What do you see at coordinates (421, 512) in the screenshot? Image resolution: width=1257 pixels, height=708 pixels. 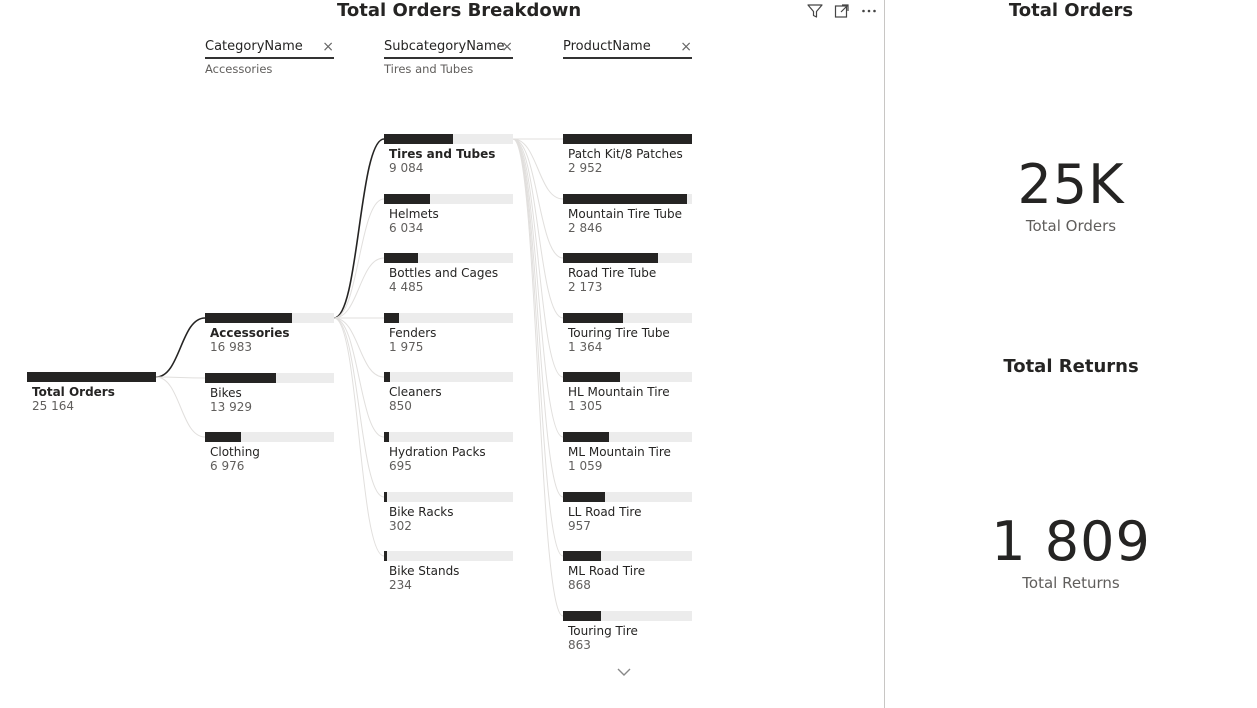 I see `node-label: Bike Racks` at bounding box center [421, 512].